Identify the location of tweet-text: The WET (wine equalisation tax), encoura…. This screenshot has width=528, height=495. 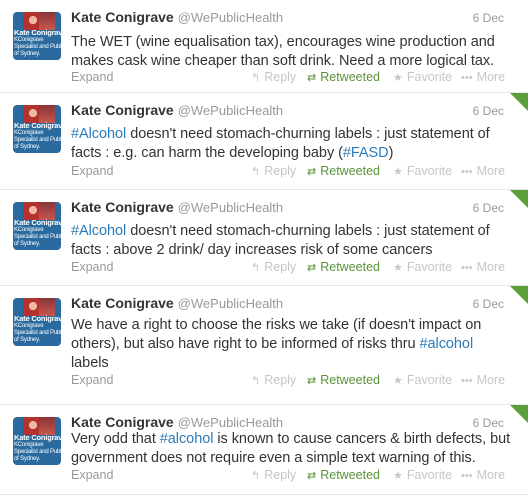
(283, 51).